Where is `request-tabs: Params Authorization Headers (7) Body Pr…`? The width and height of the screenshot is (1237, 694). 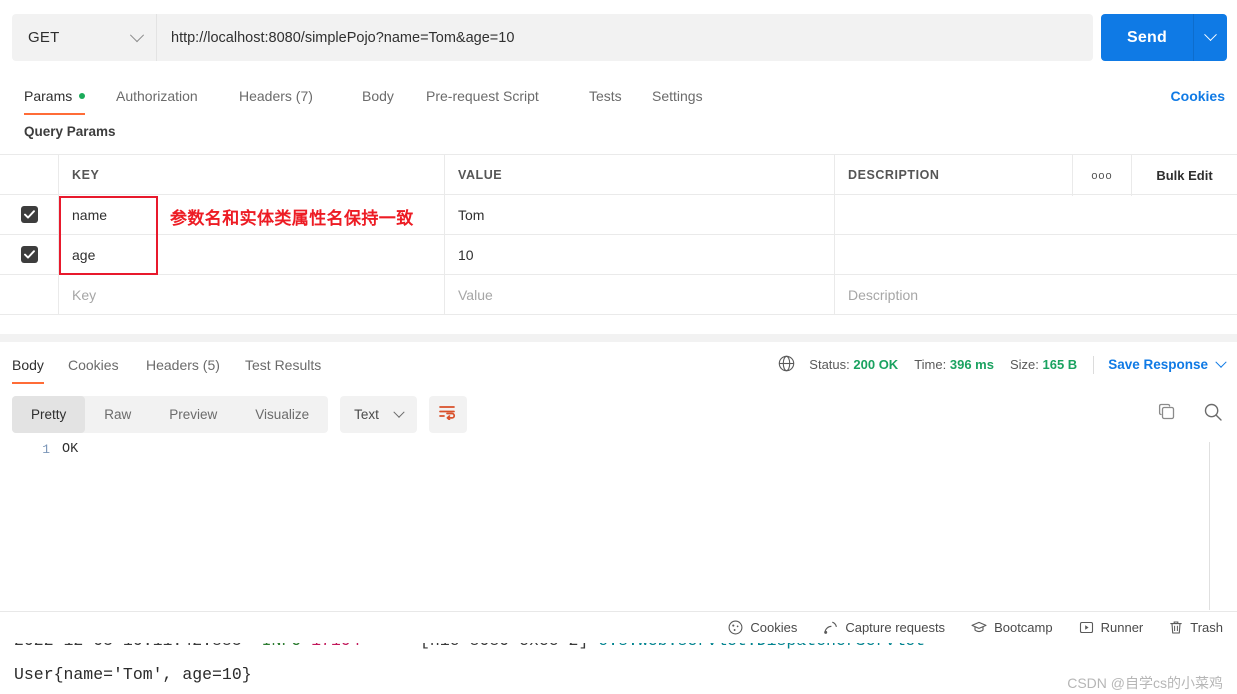
request-tabs: Params Authorization Headers (7) Body Pr… is located at coordinates (618, 95).